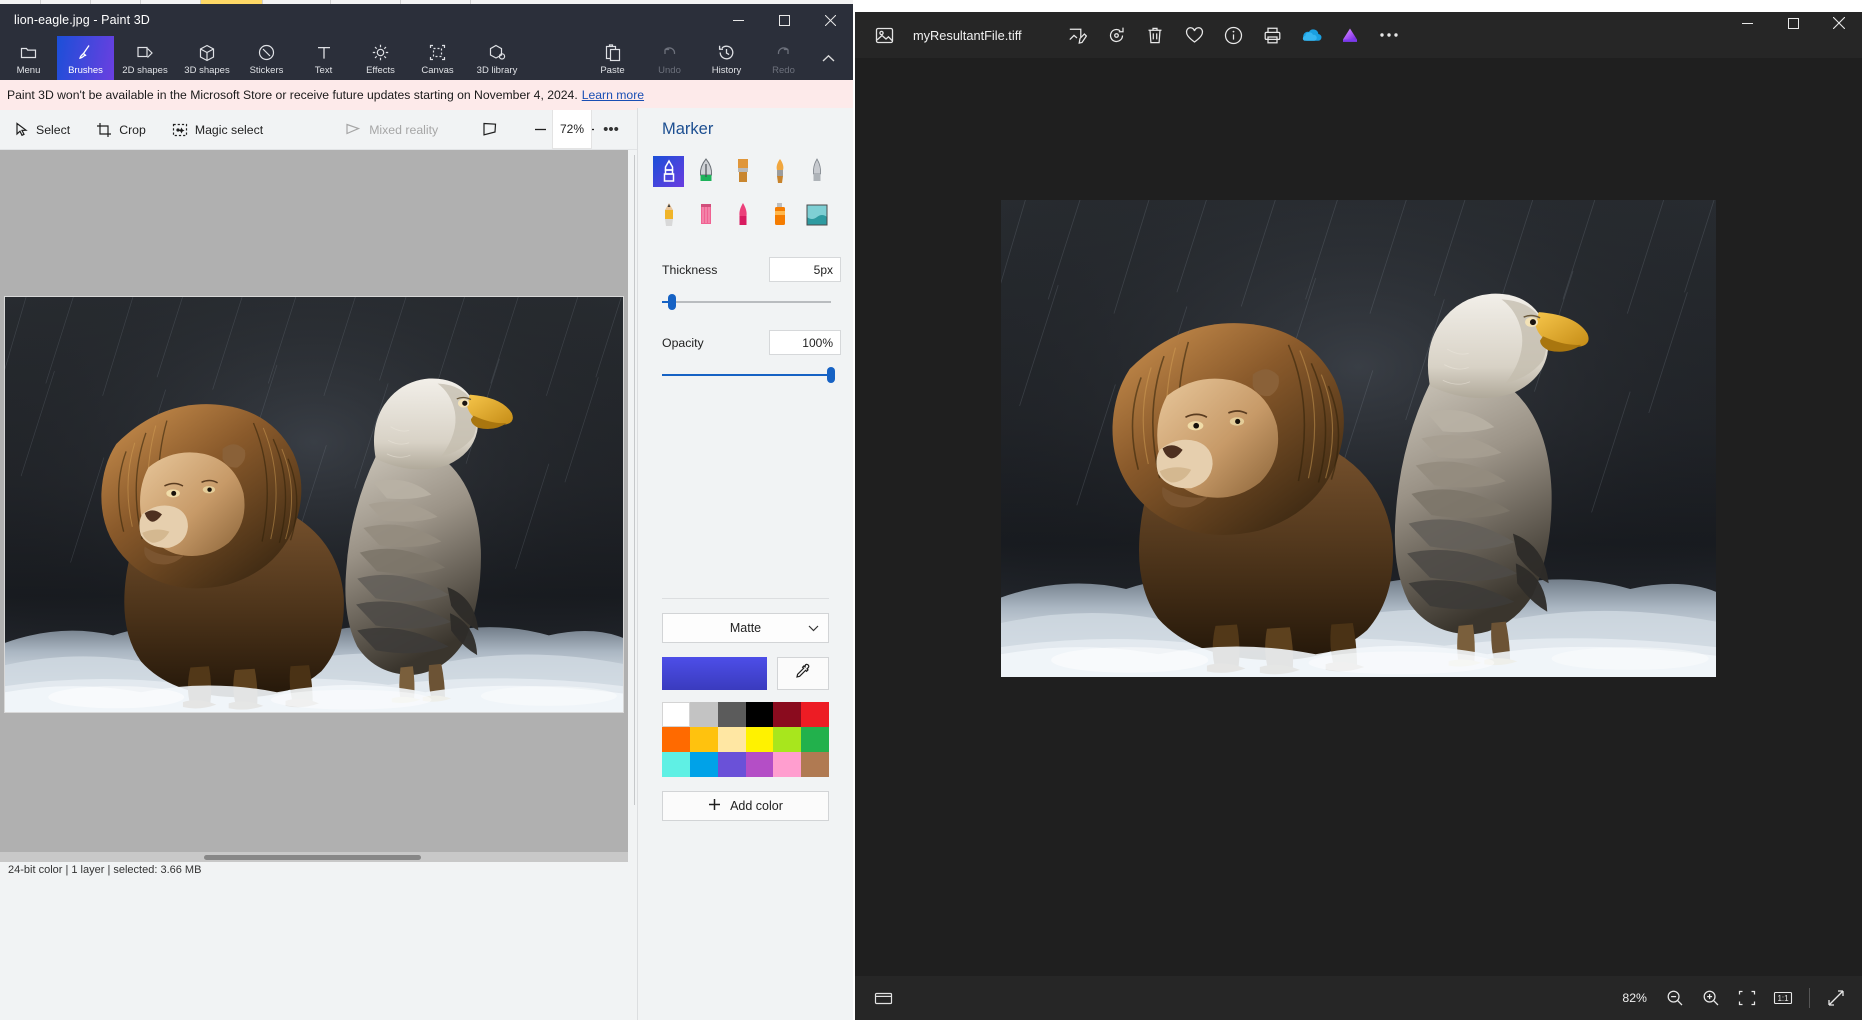 This screenshot has height=1020, width=1862. I want to click on fullscreen-icon, so click(1836, 998).